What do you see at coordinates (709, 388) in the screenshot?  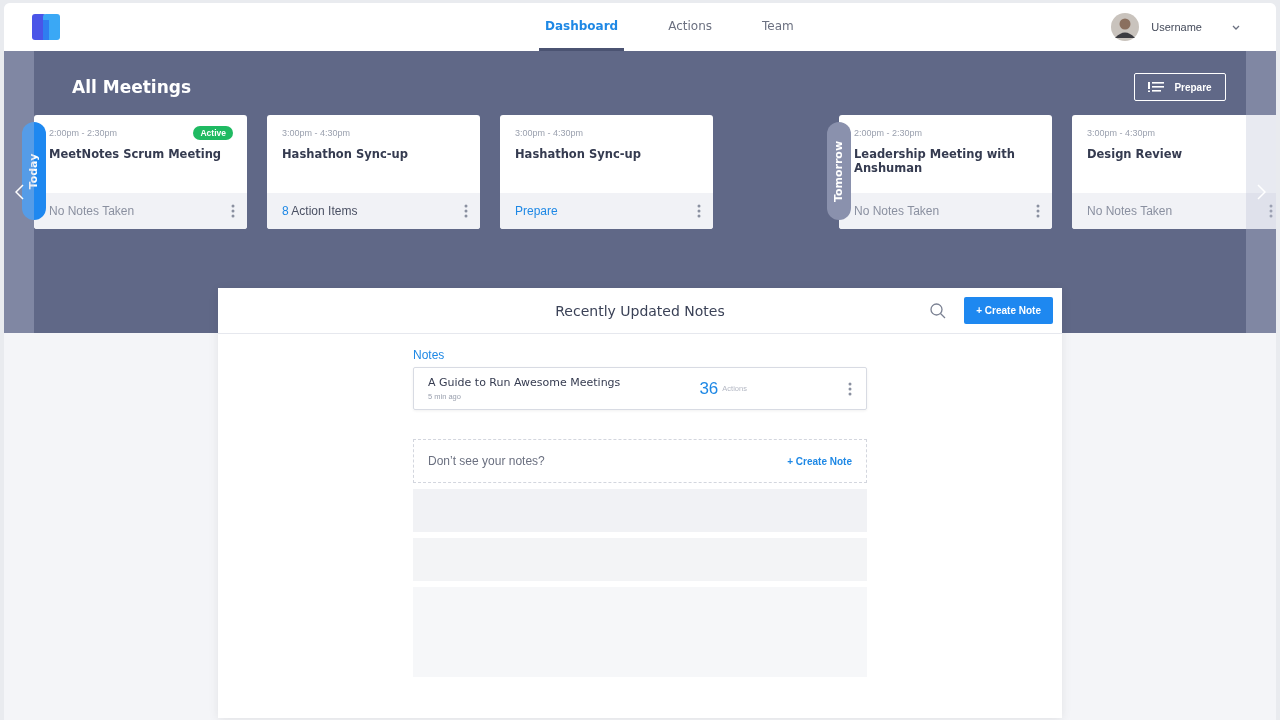 I see `action-count: 36` at bounding box center [709, 388].